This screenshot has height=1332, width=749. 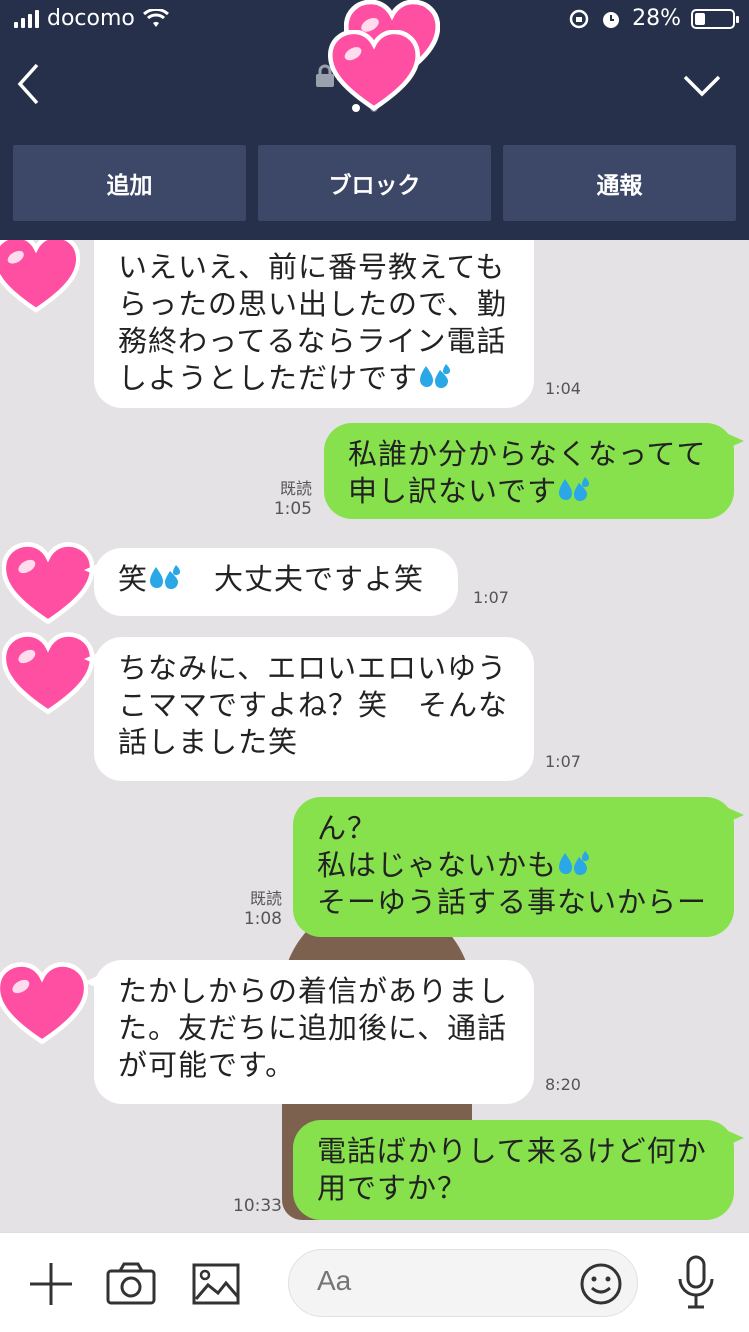 I want to click on carrier-name: docomo, so click(x=91, y=18).